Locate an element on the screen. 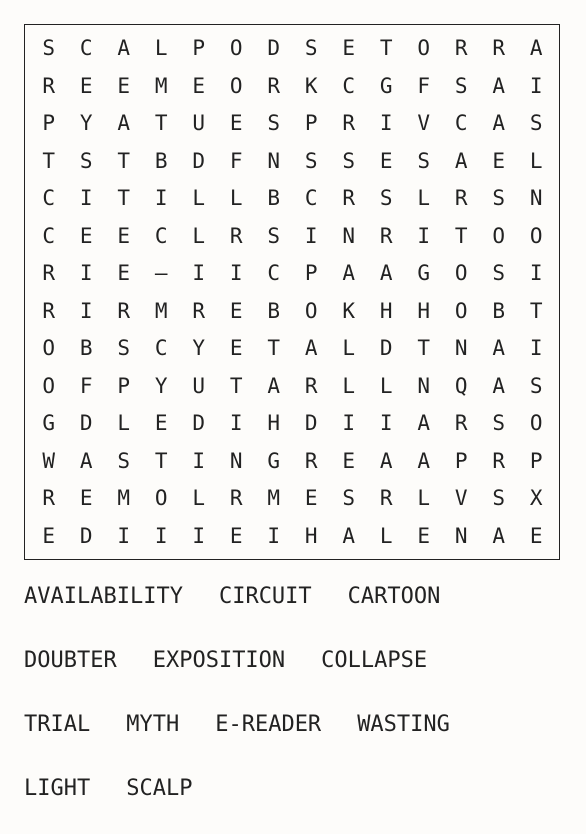 Image resolution: width=586 pixels, height=834 pixels. grid-cell: – is located at coordinates (162, 274).